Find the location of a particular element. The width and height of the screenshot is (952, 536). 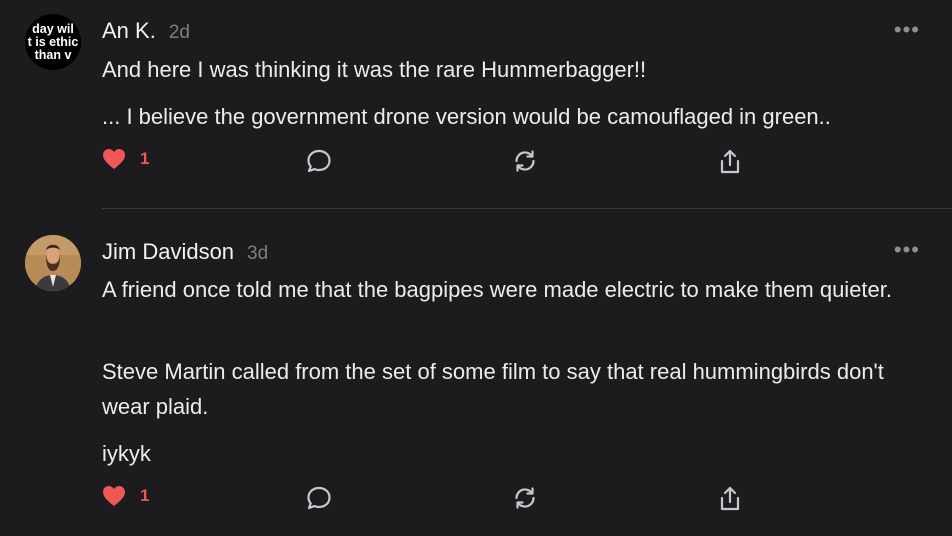

comment-paragraph: iykyk is located at coordinates (126, 453).